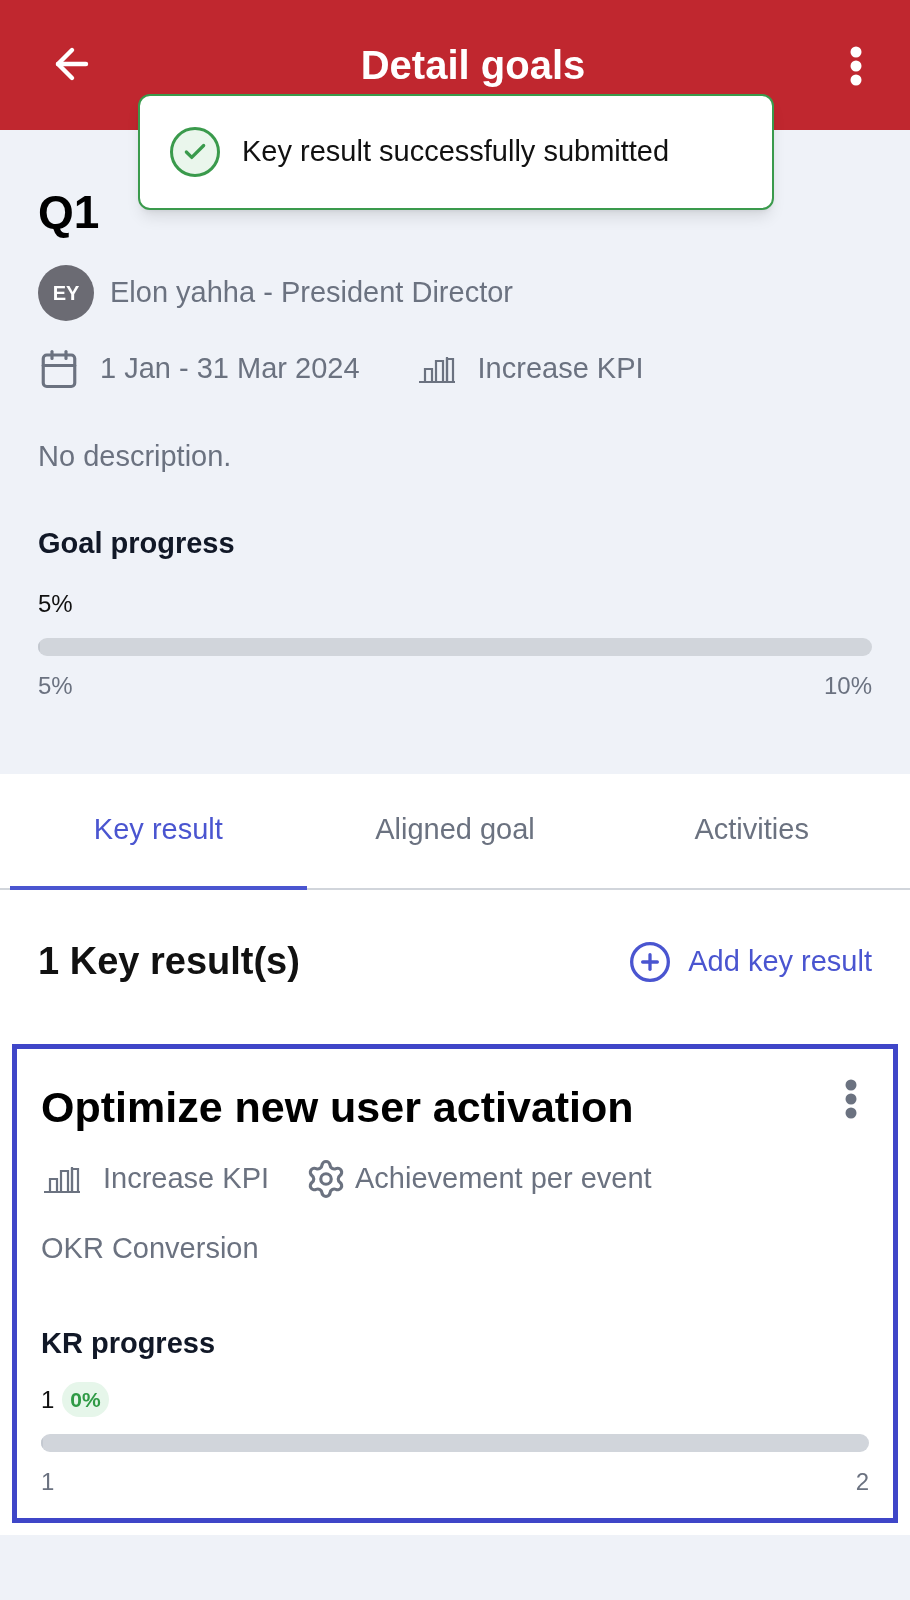  I want to click on key-result-count: 1 Key result(s), so click(169, 961).